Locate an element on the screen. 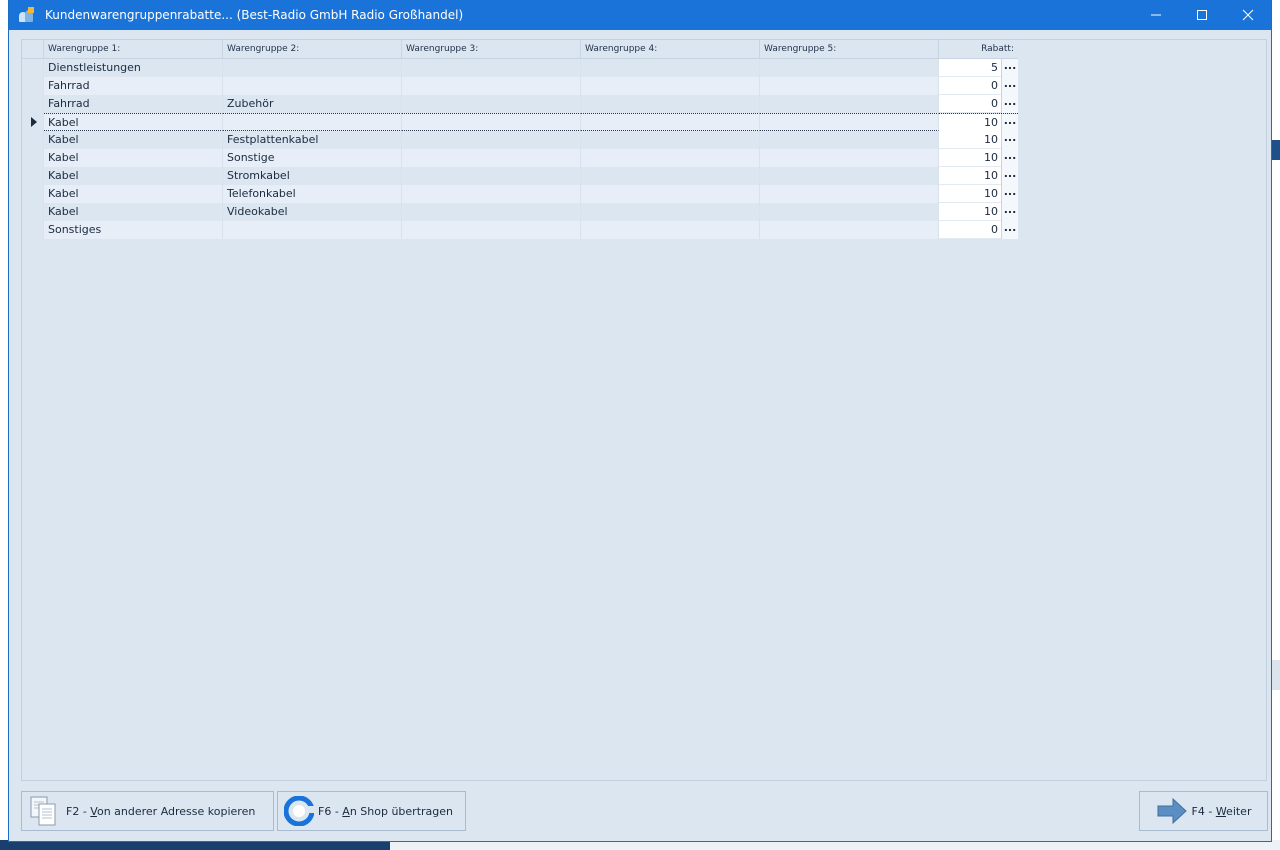 The height and width of the screenshot is (850, 1280). close-button is located at coordinates (1248, 15).